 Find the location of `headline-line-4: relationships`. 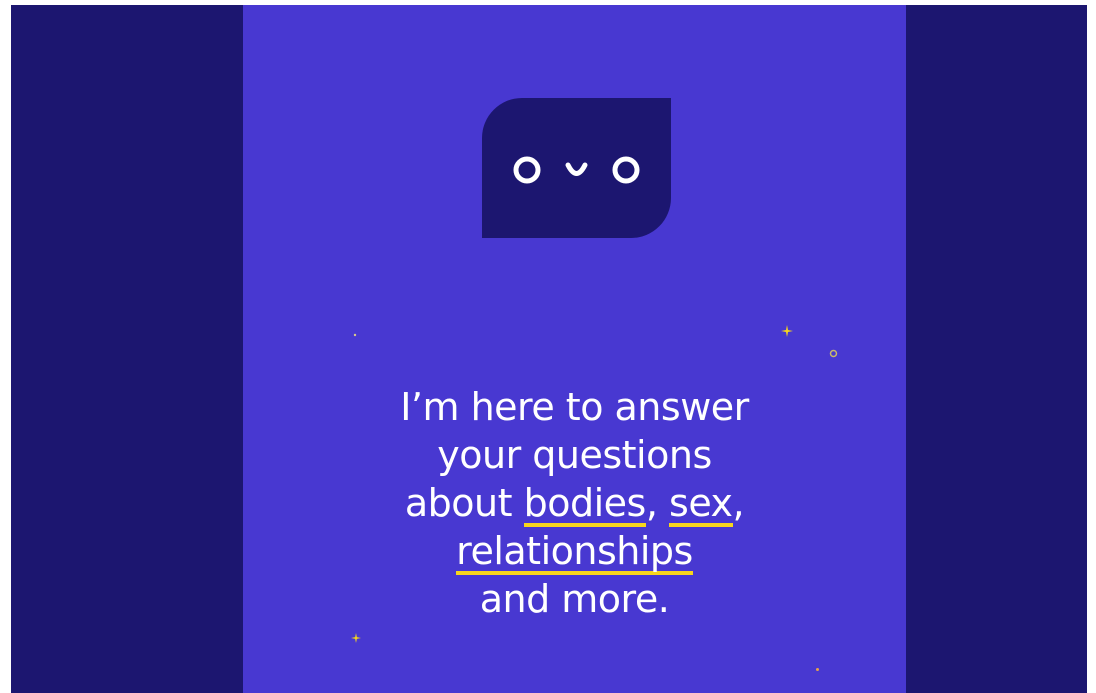

headline-line-4: relationships is located at coordinates (574, 551).